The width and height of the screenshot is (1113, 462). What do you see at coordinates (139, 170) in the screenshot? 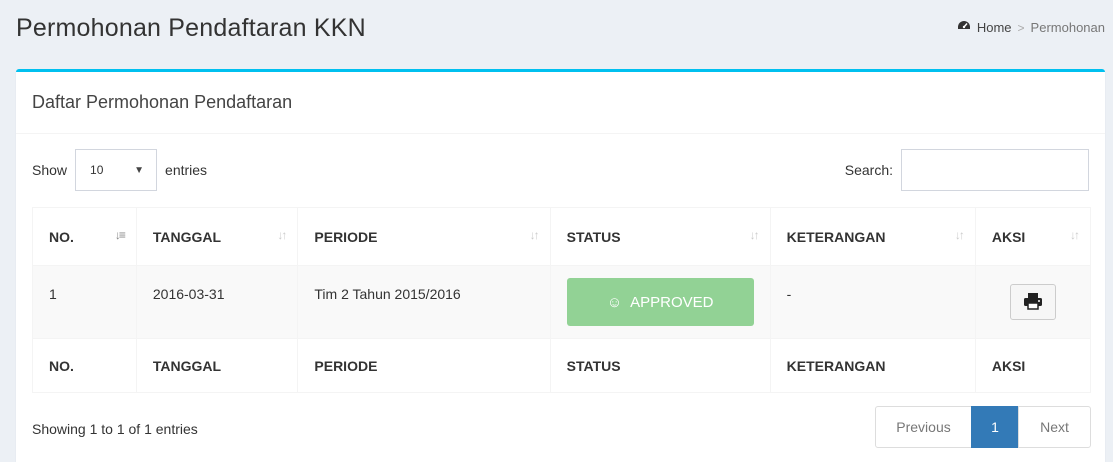
I see `chevron-down-icon: ▼` at bounding box center [139, 170].